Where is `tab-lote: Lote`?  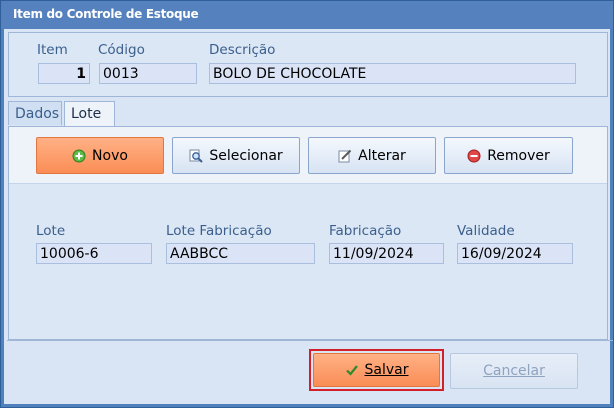
tab-lote: Lote is located at coordinates (89, 114).